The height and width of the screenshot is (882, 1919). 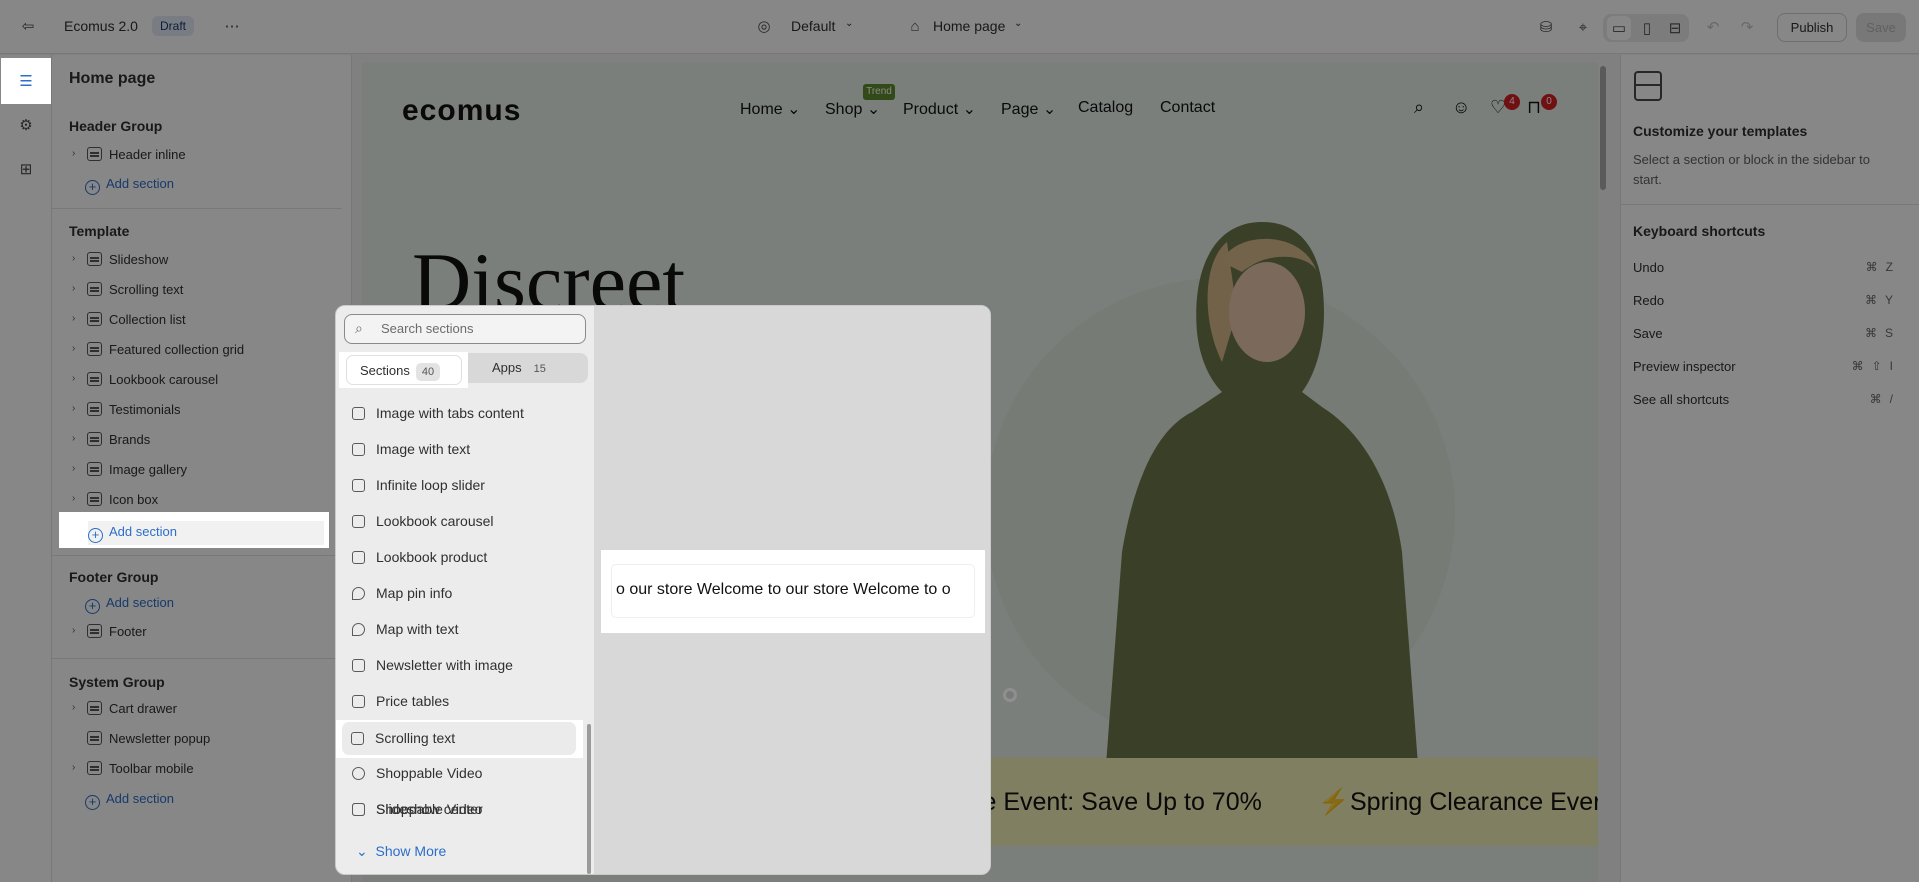 I want to click on slideshow-icon, so click(x=358, y=809).